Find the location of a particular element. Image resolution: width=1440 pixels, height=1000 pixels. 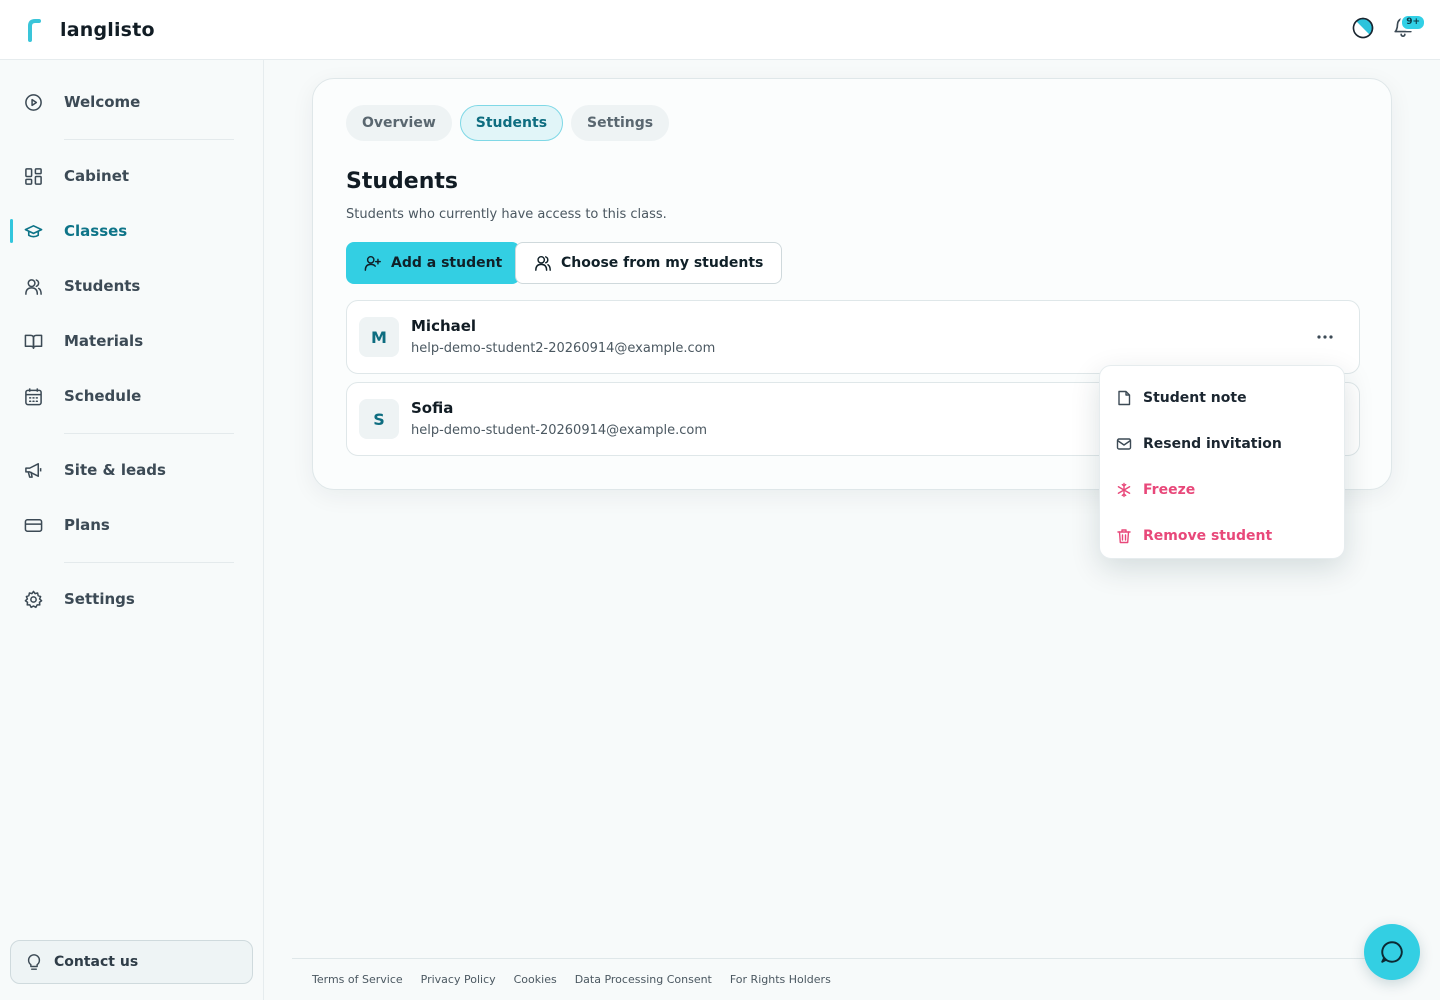

footer-link-rights-holders: For Rights Holders is located at coordinates (780, 979).